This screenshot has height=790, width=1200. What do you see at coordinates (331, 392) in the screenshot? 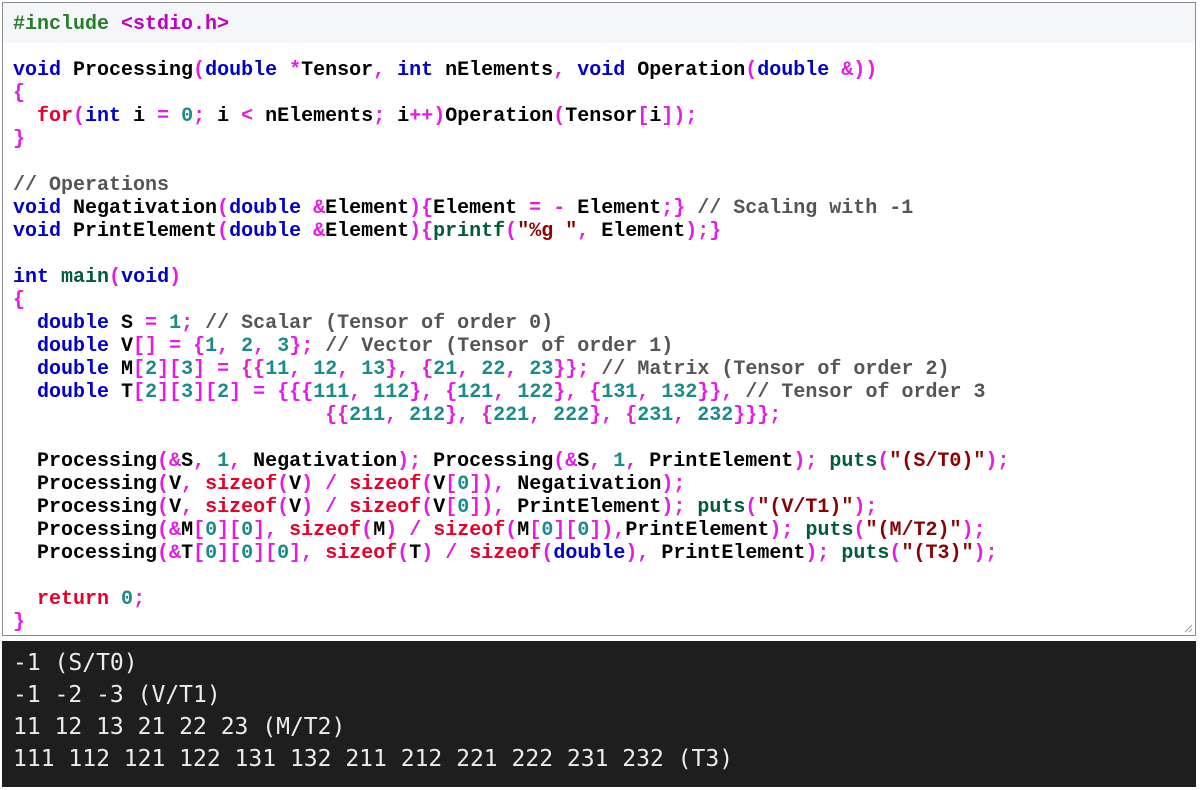
I see `number-literal-token: 111` at bounding box center [331, 392].